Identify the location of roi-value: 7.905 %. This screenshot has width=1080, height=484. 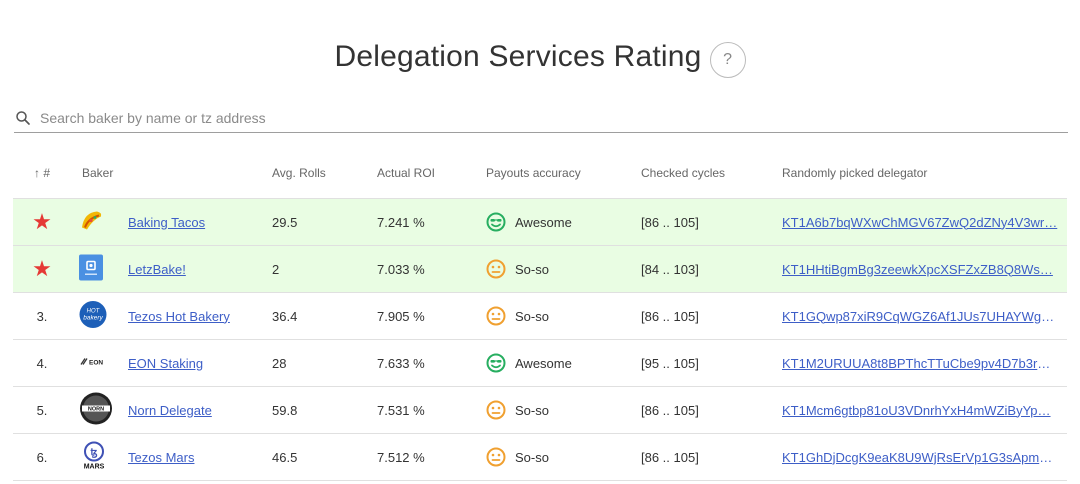
(401, 316).